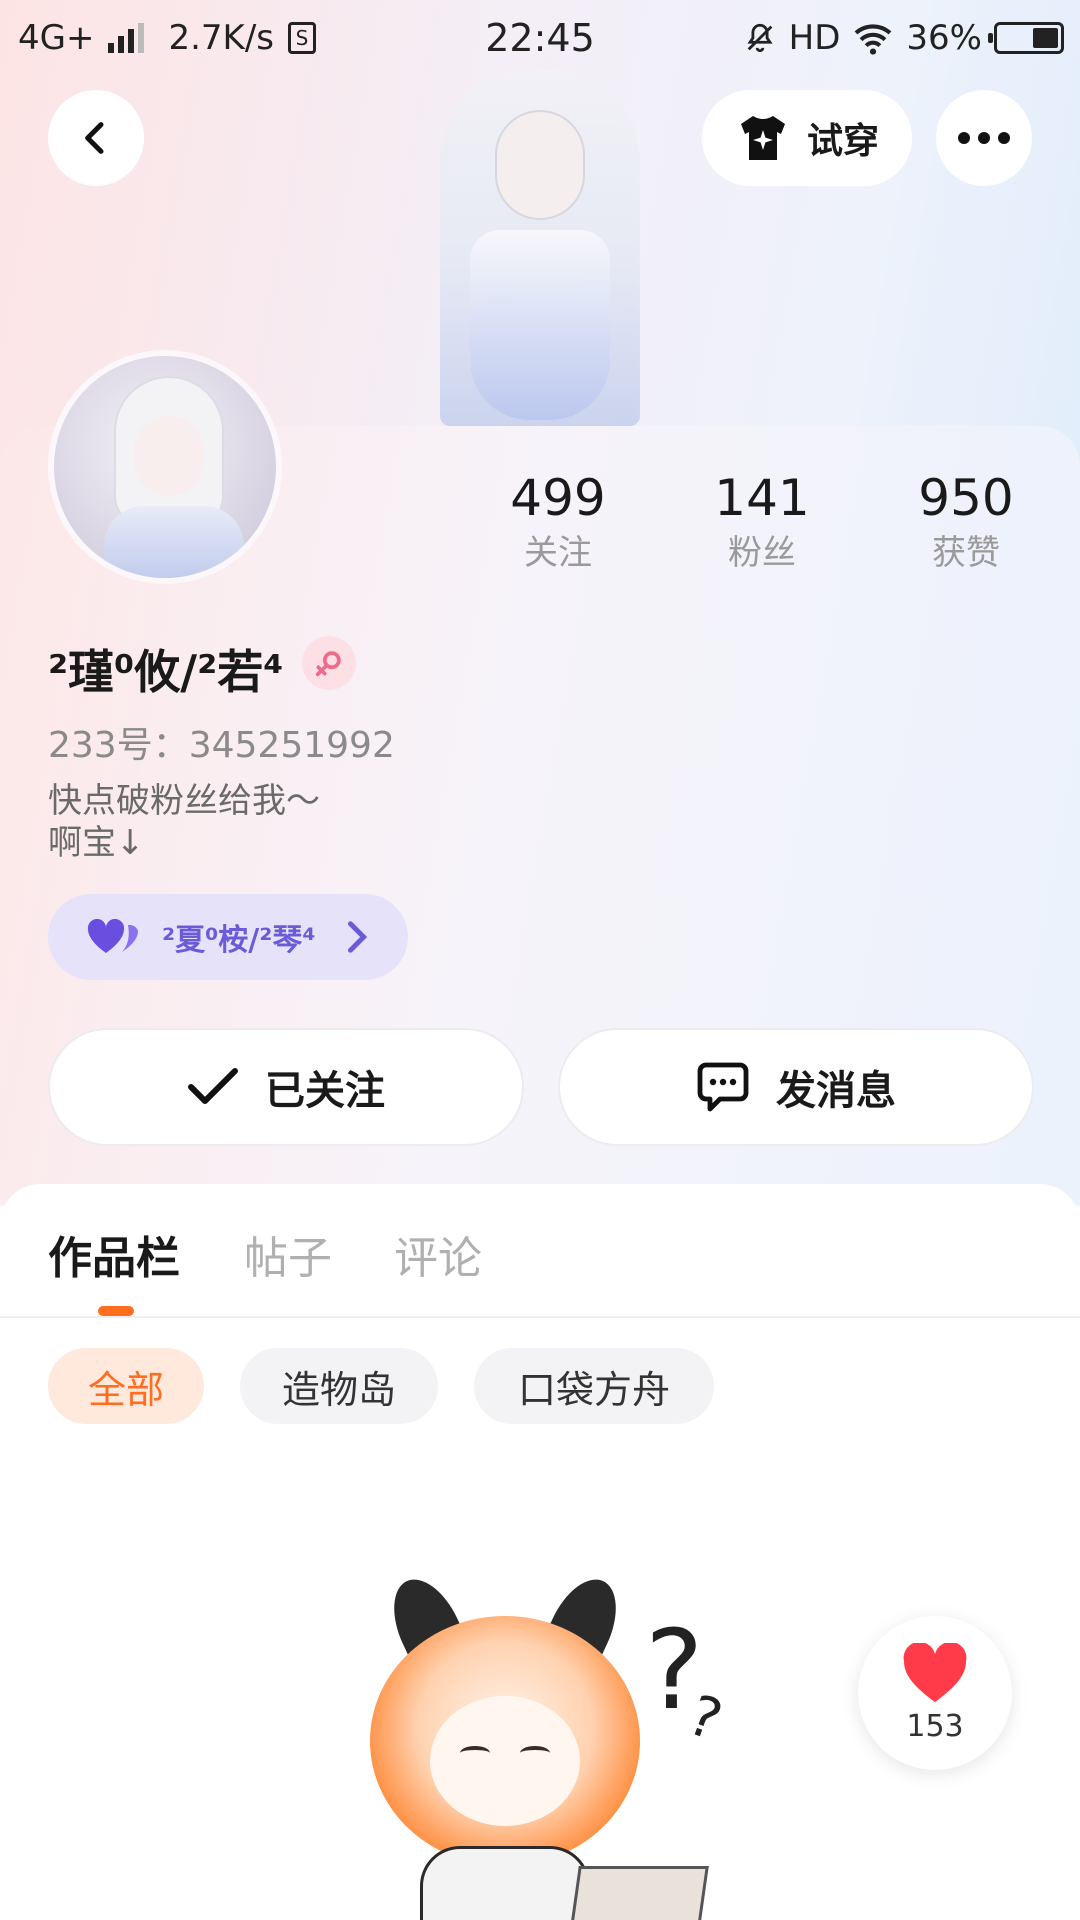 This screenshot has height=1920, width=1080. I want to click on back-icon, so click(94, 138).